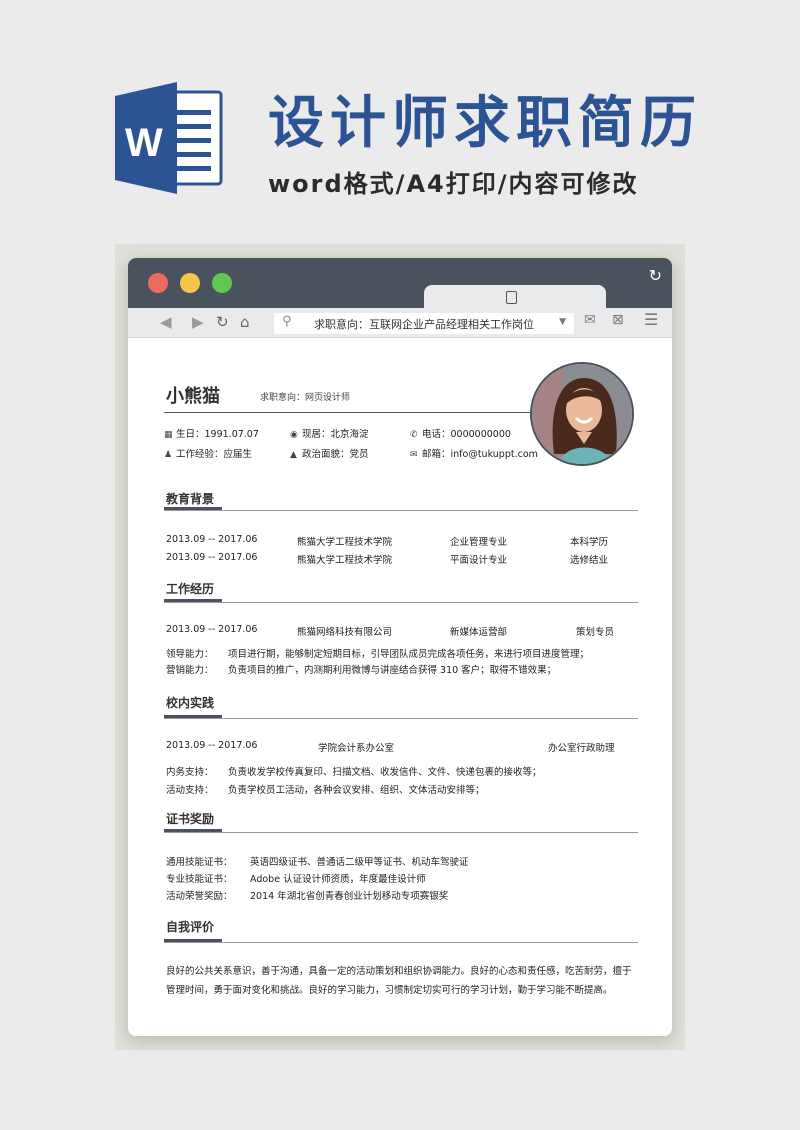 This screenshot has height=1130, width=800. I want to click on work-company: 熊猫网络科技有限公司, so click(345, 632).